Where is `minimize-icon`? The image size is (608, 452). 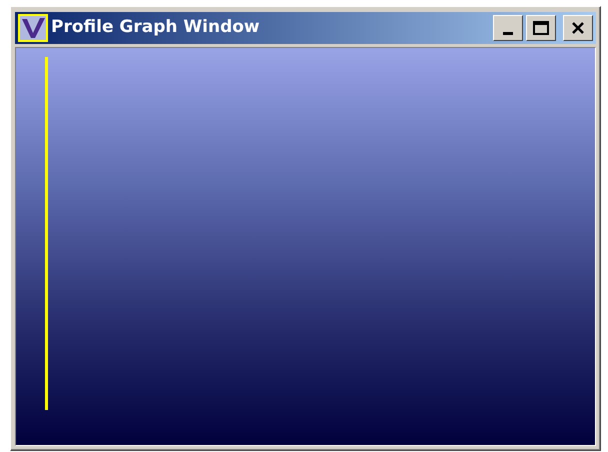
minimize-icon is located at coordinates (508, 33).